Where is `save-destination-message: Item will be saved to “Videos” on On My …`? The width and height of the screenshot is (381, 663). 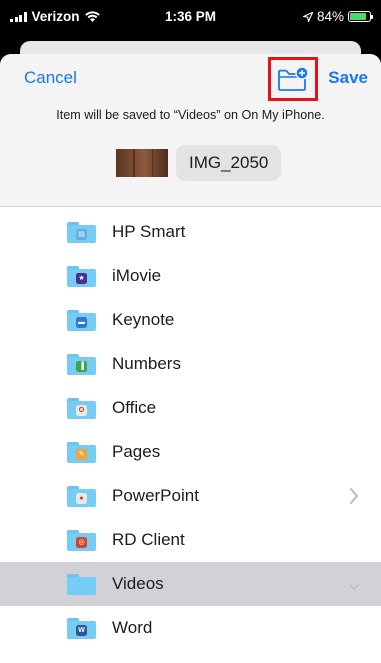 save-destination-message: Item will be saved to “Videos” on On My … is located at coordinates (190, 115).